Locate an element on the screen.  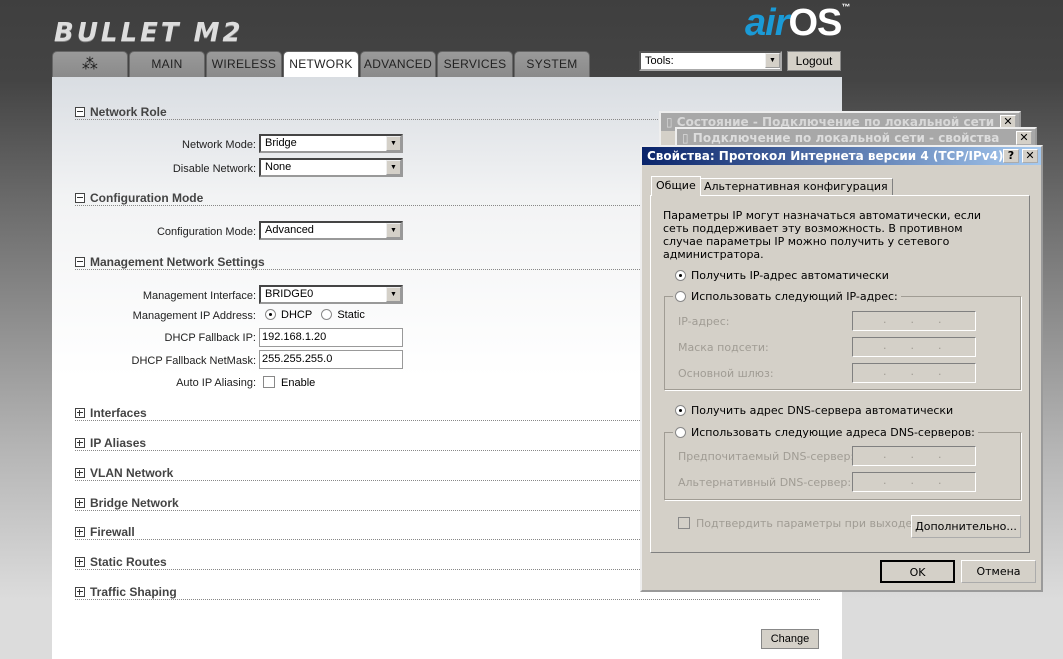
dns-auto-radio is located at coordinates (680, 410).